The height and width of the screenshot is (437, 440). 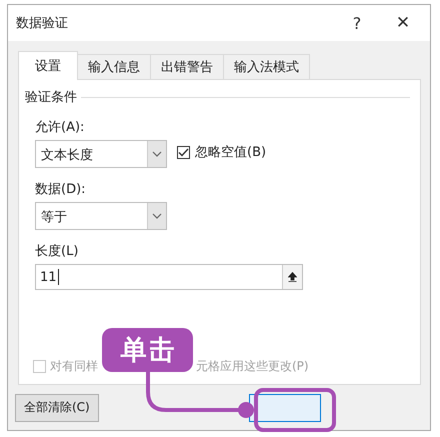 I want to click on field-label: 长度(L), so click(x=56, y=251).